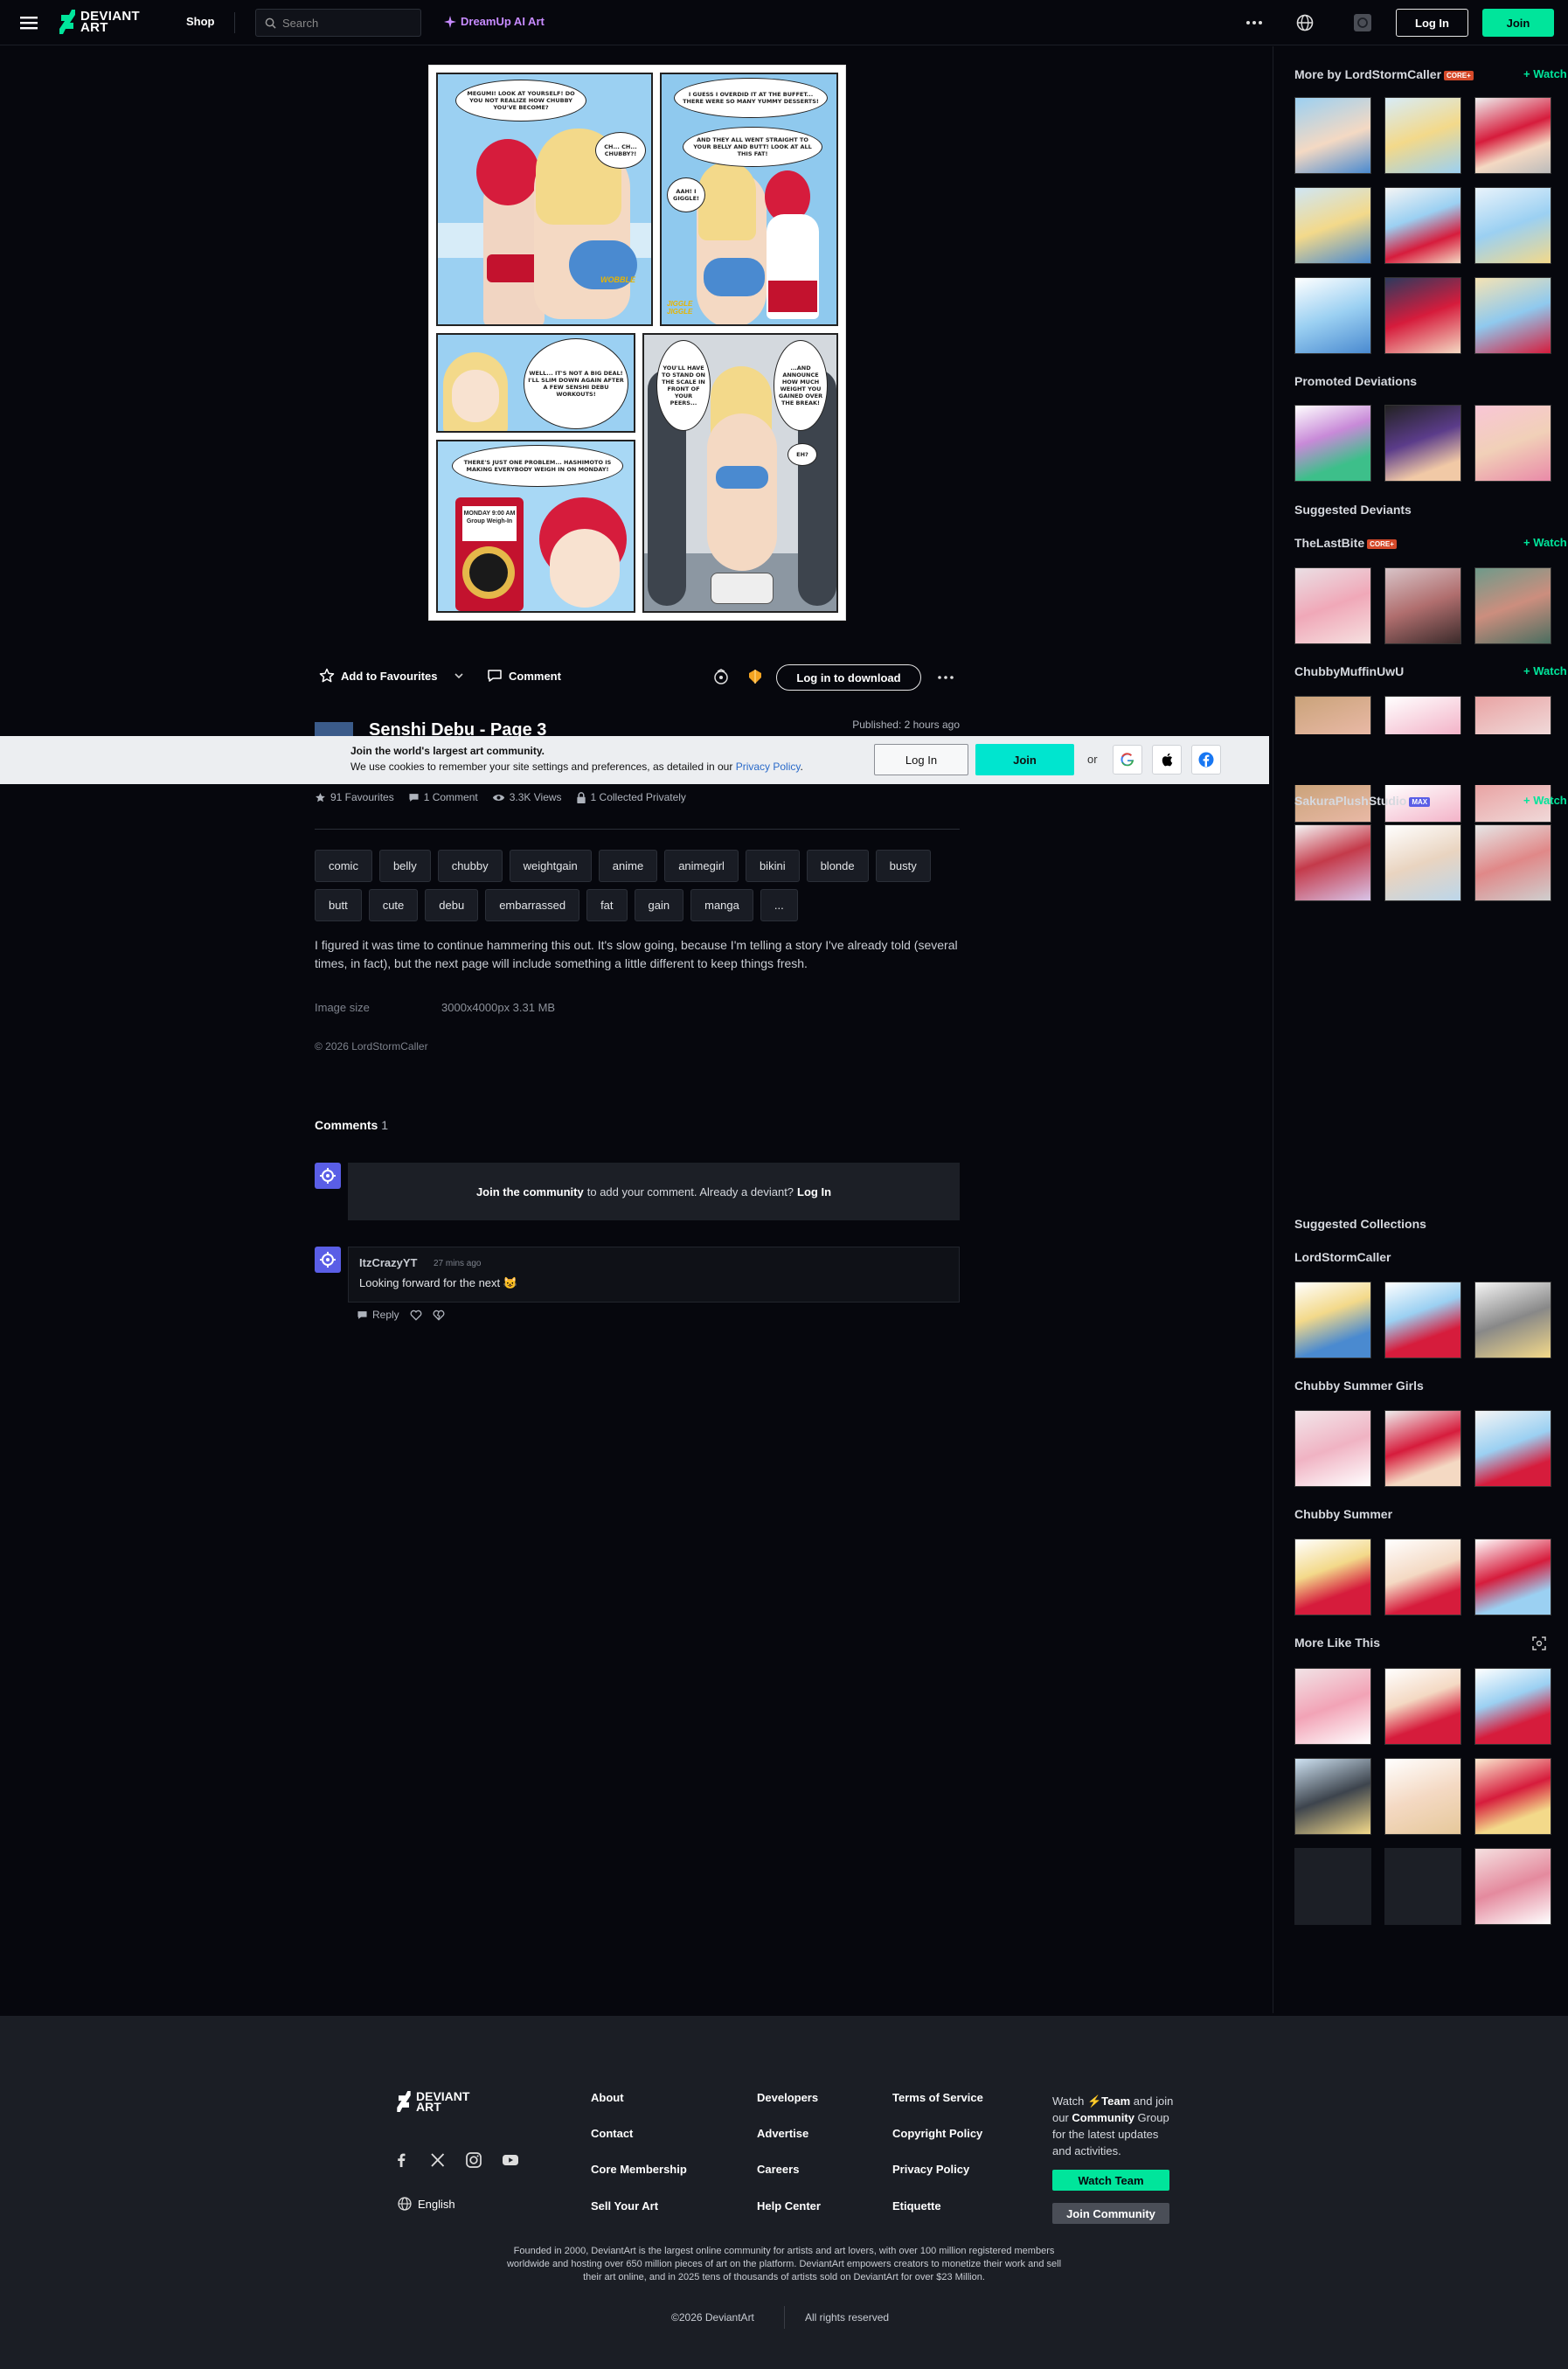  What do you see at coordinates (1349, 671) in the screenshot?
I see `deviant-name: ChubbyMuffinUwU` at bounding box center [1349, 671].